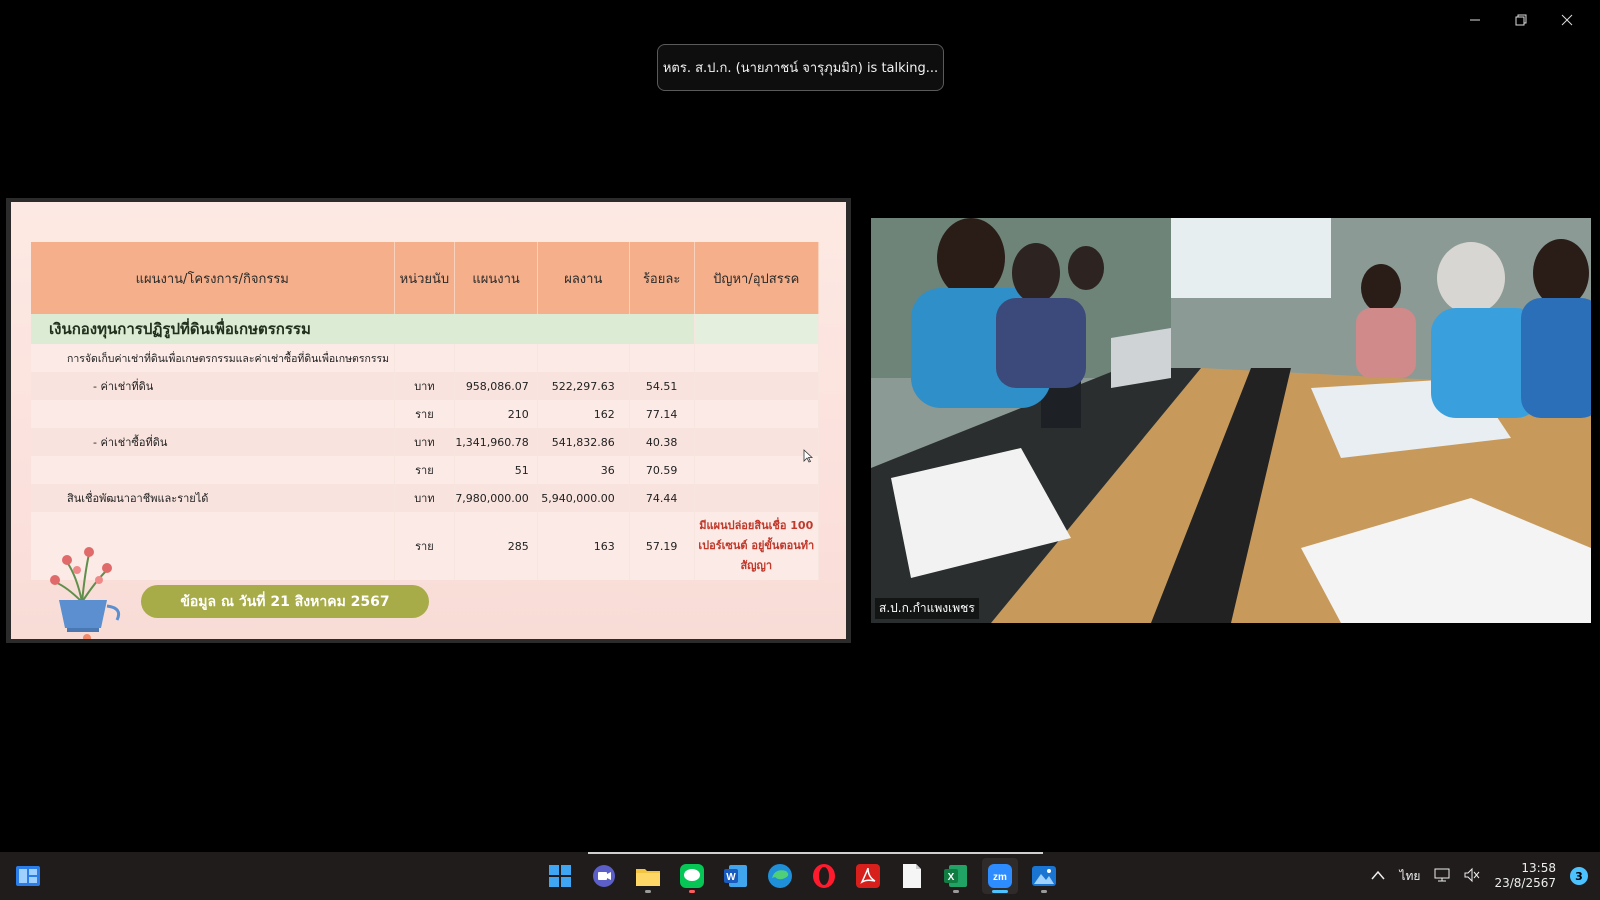 The image size is (1600, 900). I want to click on taskbar-clock: 13:58 23/8/2567, so click(1525, 876).